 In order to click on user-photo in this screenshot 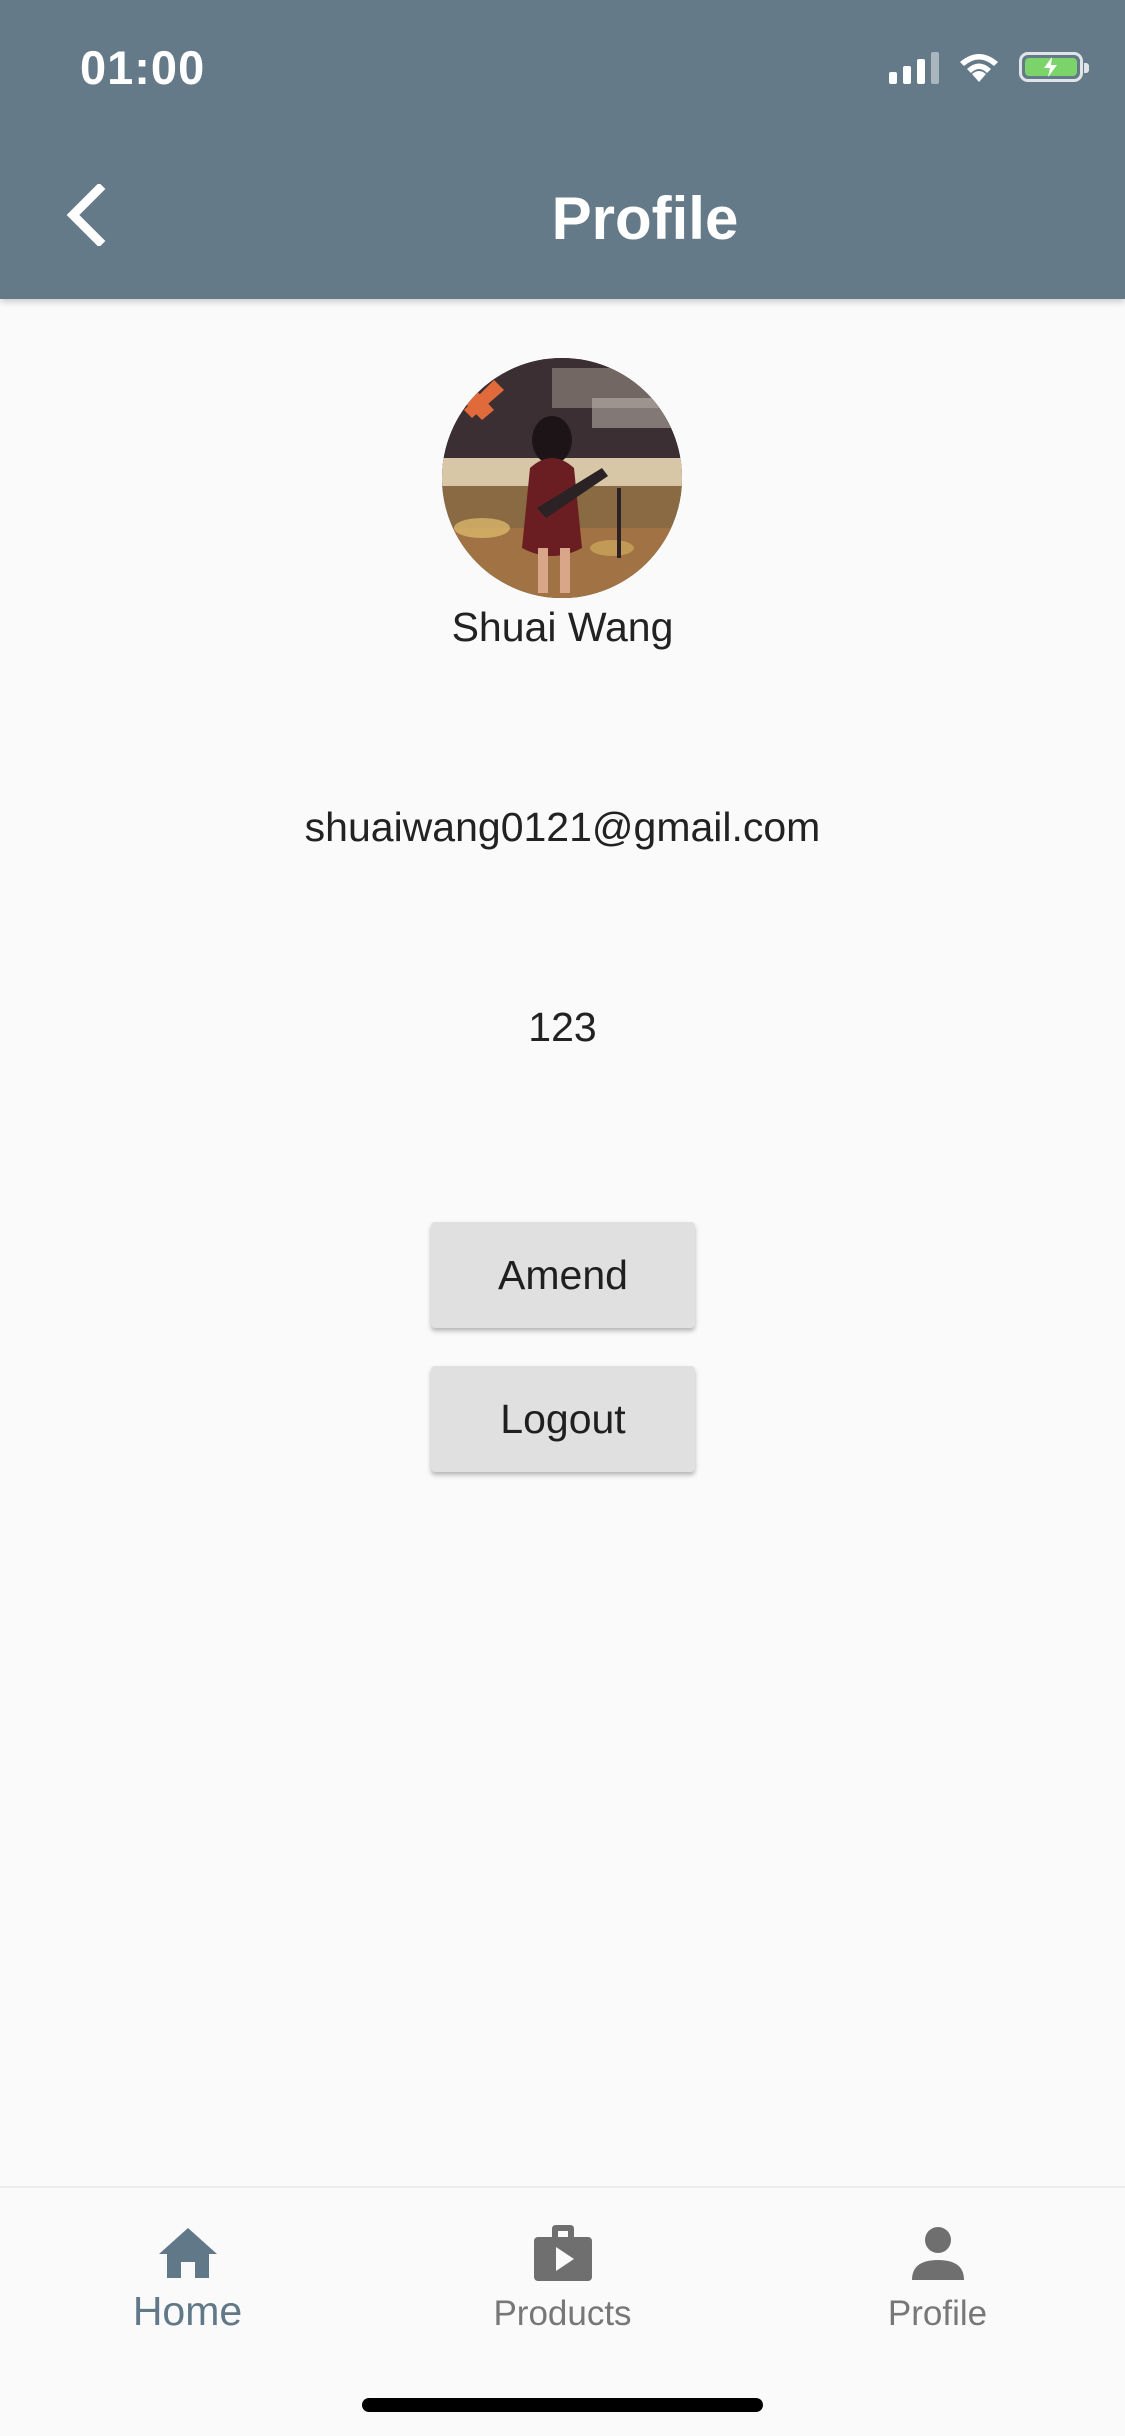, I will do `click(562, 478)`.